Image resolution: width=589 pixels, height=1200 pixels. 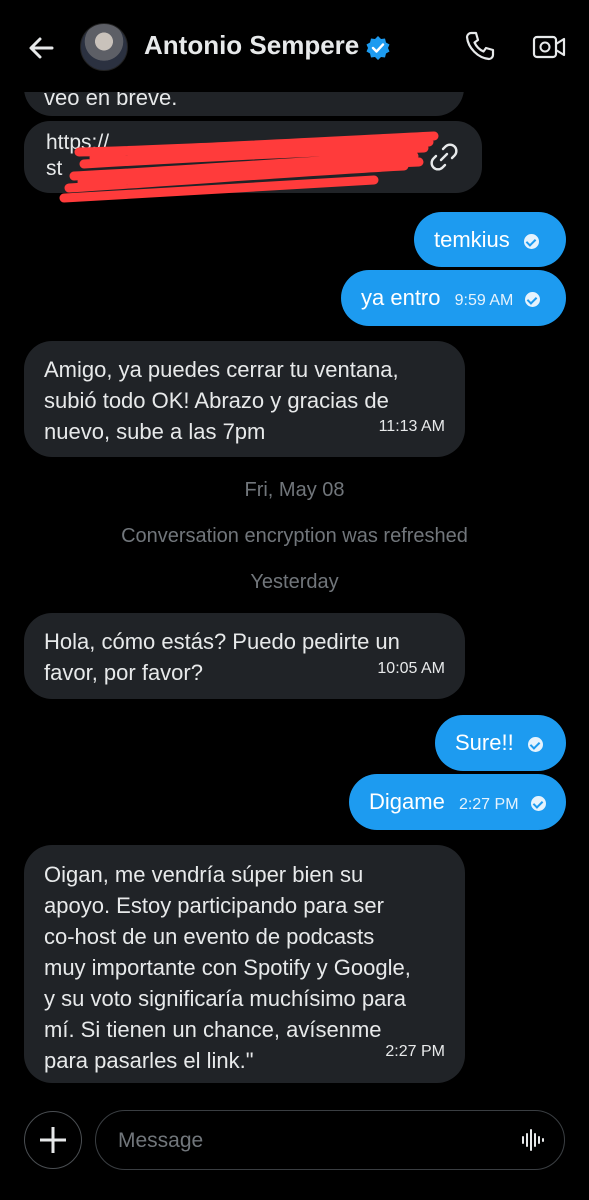 I want to click on conversation-header: Antonio Sempere, so click(x=294, y=46).